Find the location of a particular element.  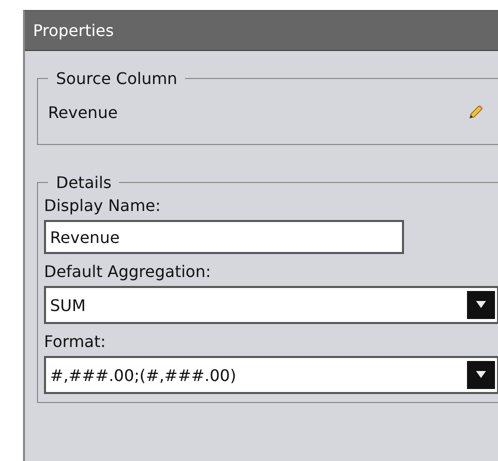

field-label: Default Aggregation: is located at coordinates (128, 272).